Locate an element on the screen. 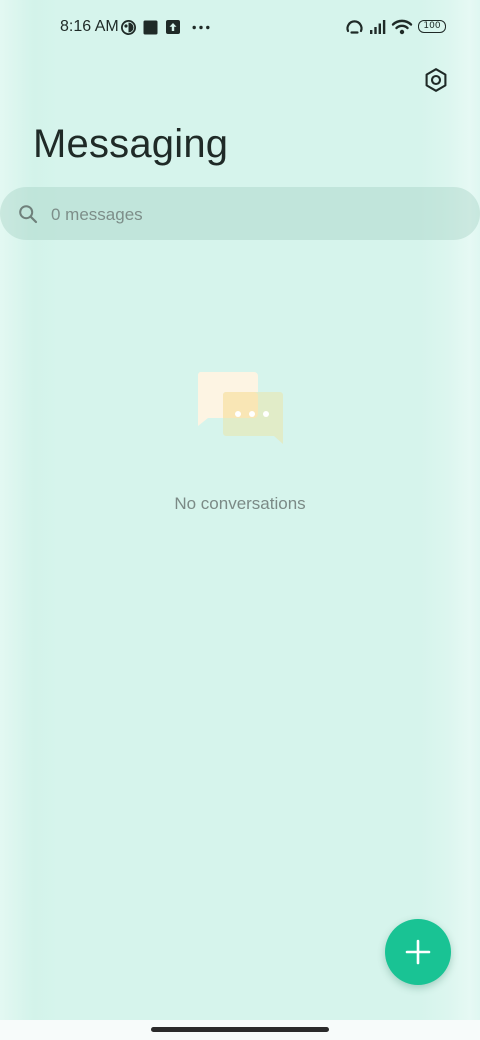 The height and width of the screenshot is (1040, 480). new-conversation-button is located at coordinates (418, 952).